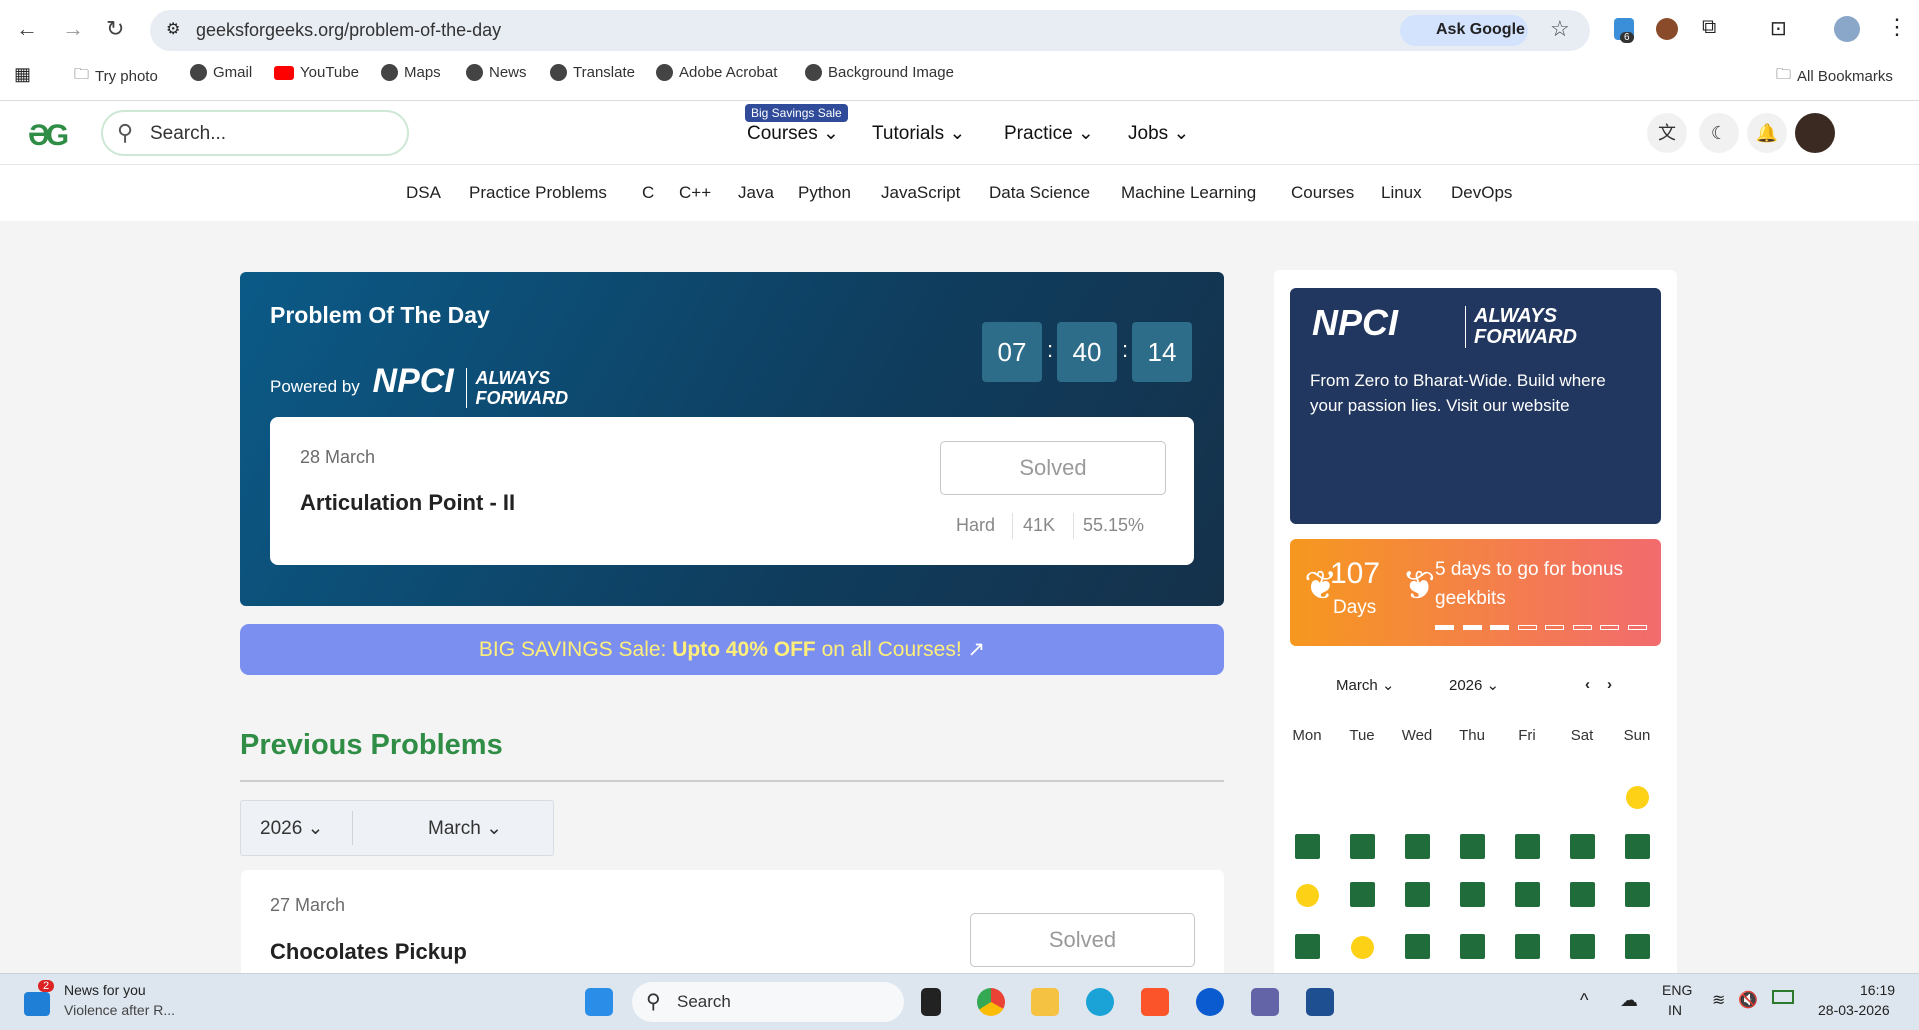 This screenshot has height=1030, width=1919. I want to click on url-text: geeksforgeeks.org/problem-of-the-day, so click(348, 30).